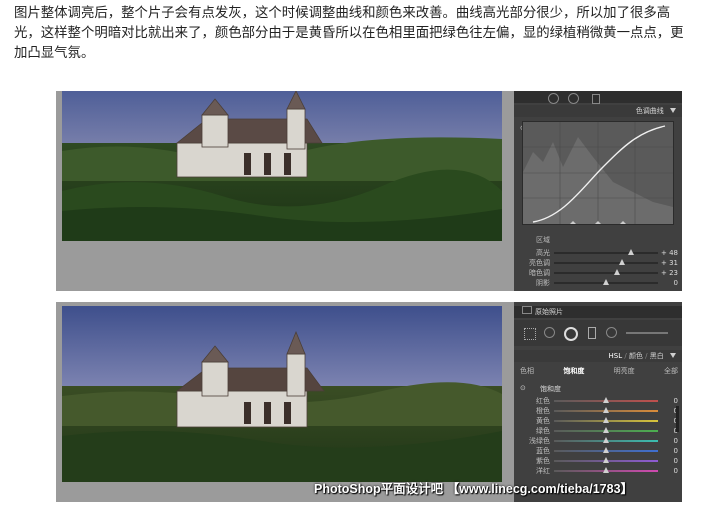  What do you see at coordinates (523, 388) in the screenshot?
I see `target-adjust-icon: ⊙` at bounding box center [523, 388].